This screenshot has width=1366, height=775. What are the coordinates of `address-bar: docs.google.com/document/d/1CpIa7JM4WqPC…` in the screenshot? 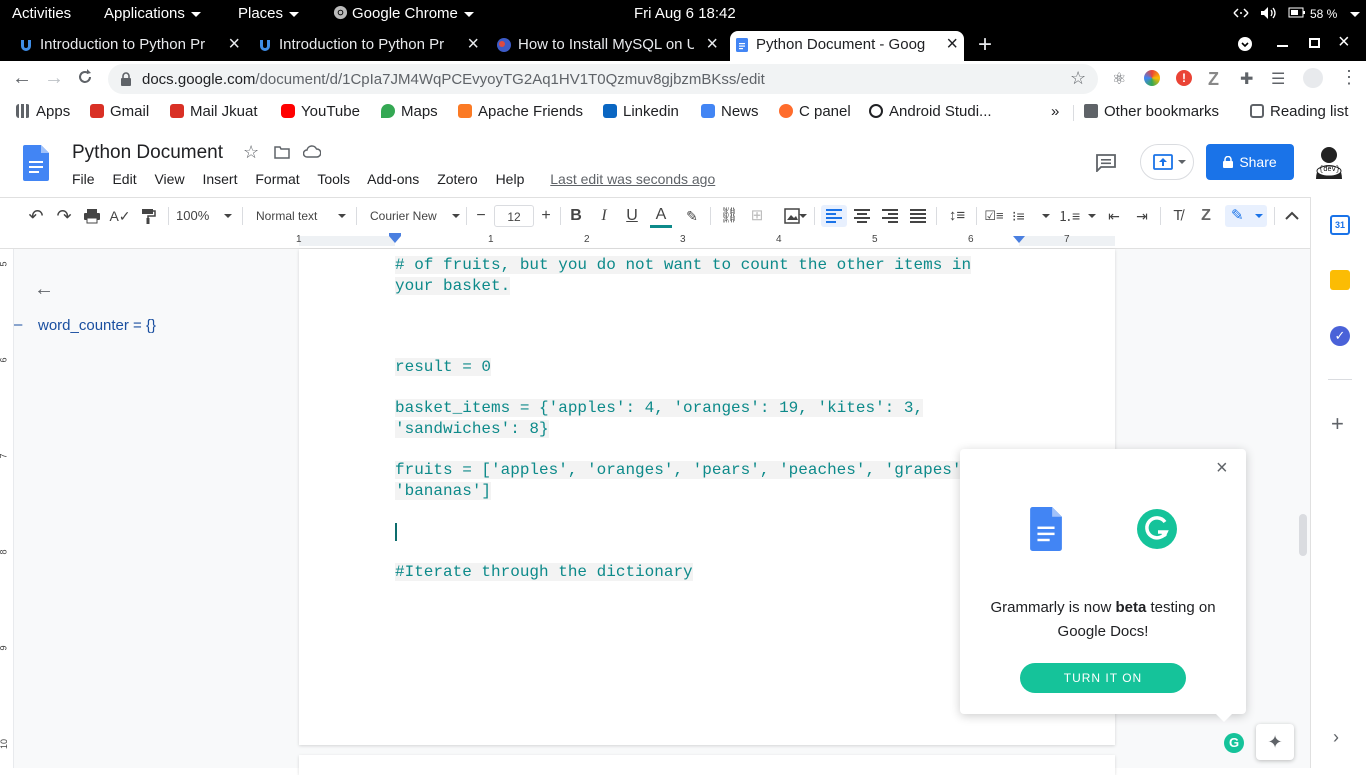 It's located at (603, 79).